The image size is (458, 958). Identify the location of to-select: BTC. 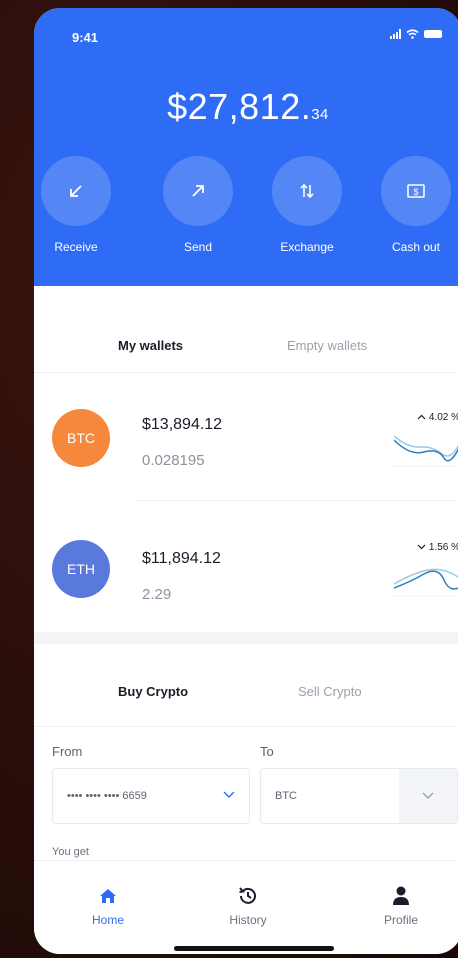
(359, 796).